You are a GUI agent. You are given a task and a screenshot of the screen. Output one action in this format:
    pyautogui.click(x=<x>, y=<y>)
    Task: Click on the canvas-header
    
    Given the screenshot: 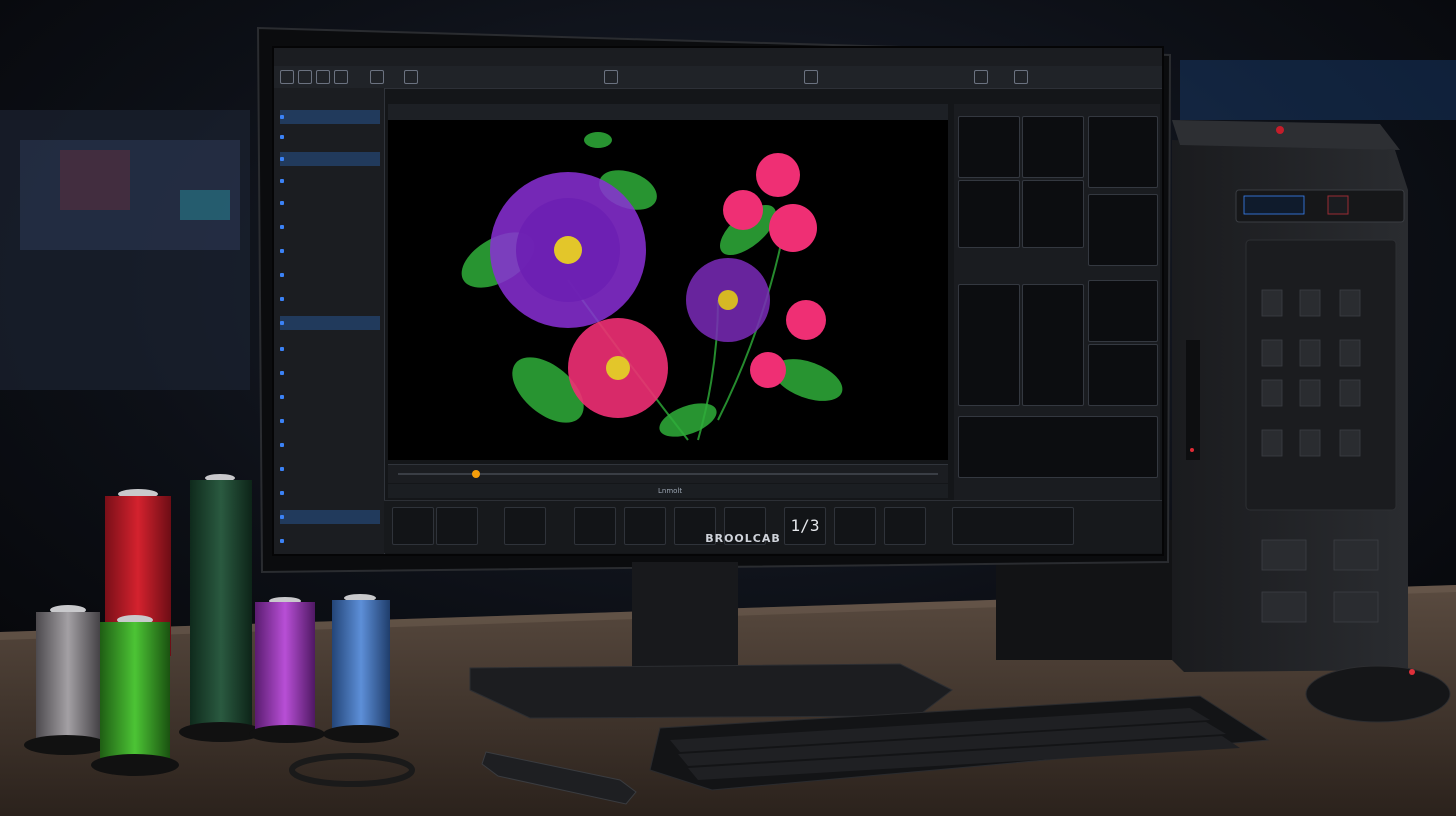 What is the action you would take?
    pyautogui.click(x=668, y=112)
    